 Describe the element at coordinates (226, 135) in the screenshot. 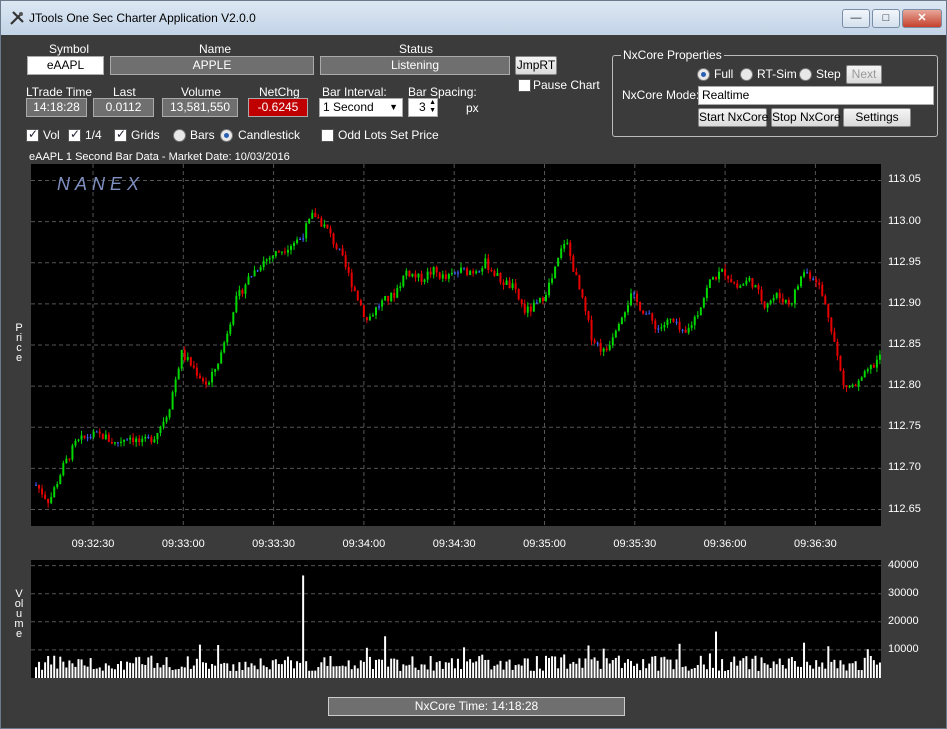

I see `candlestick-radio` at that location.